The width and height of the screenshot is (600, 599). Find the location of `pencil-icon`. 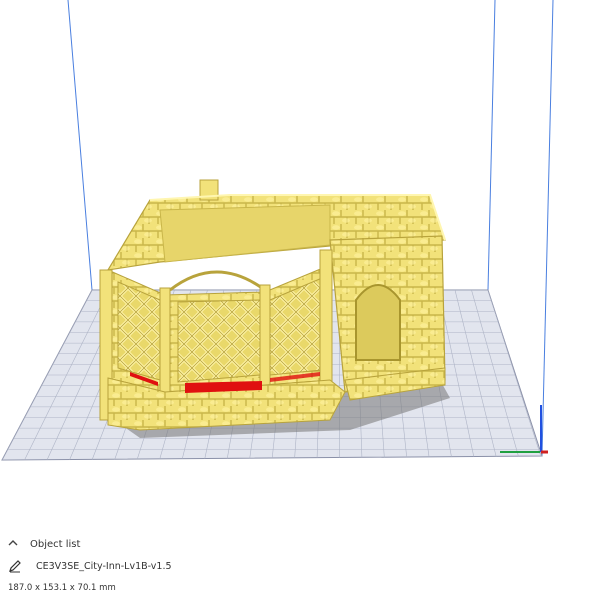

pencil-icon is located at coordinates (16, 566).